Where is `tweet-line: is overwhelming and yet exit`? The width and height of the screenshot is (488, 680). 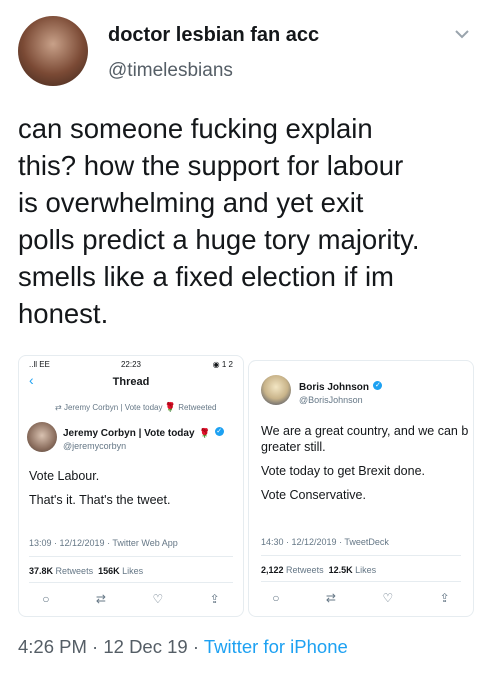
tweet-line: is overwhelming and yet exit is located at coordinates (191, 202).